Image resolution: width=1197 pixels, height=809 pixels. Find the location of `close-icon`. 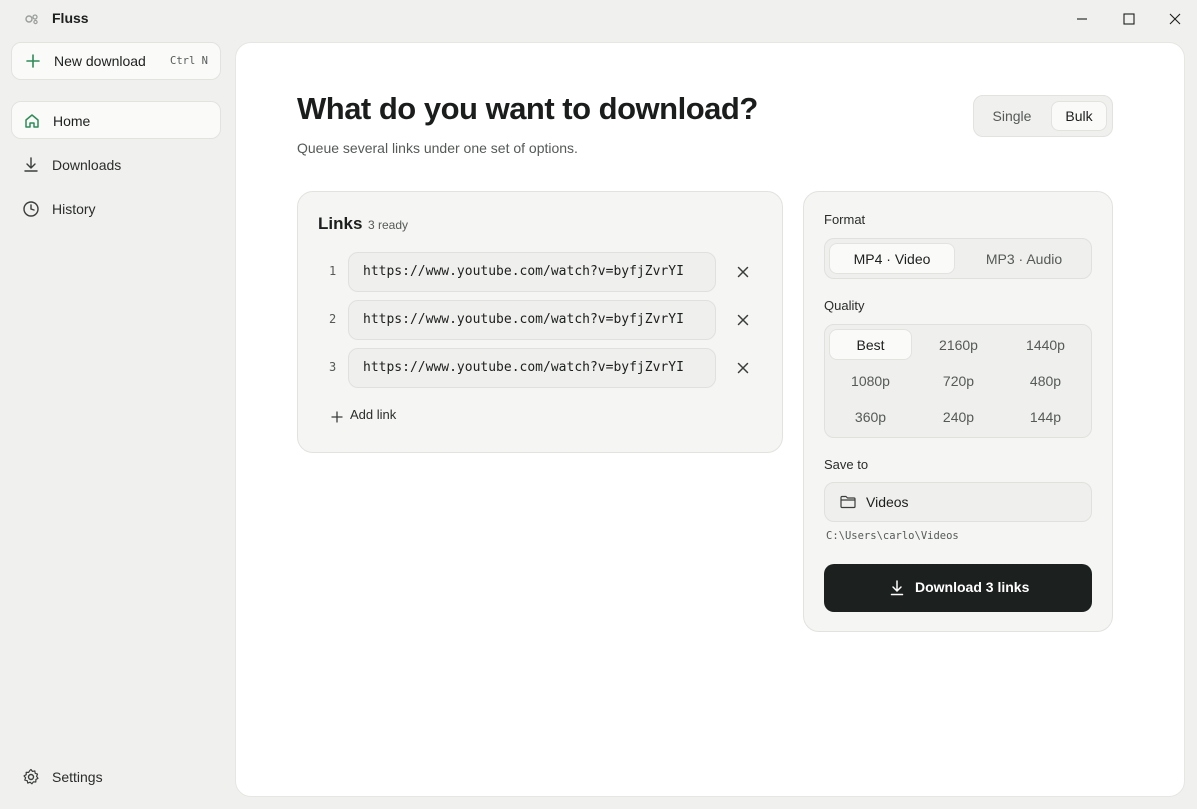

close-icon is located at coordinates (1175, 19).